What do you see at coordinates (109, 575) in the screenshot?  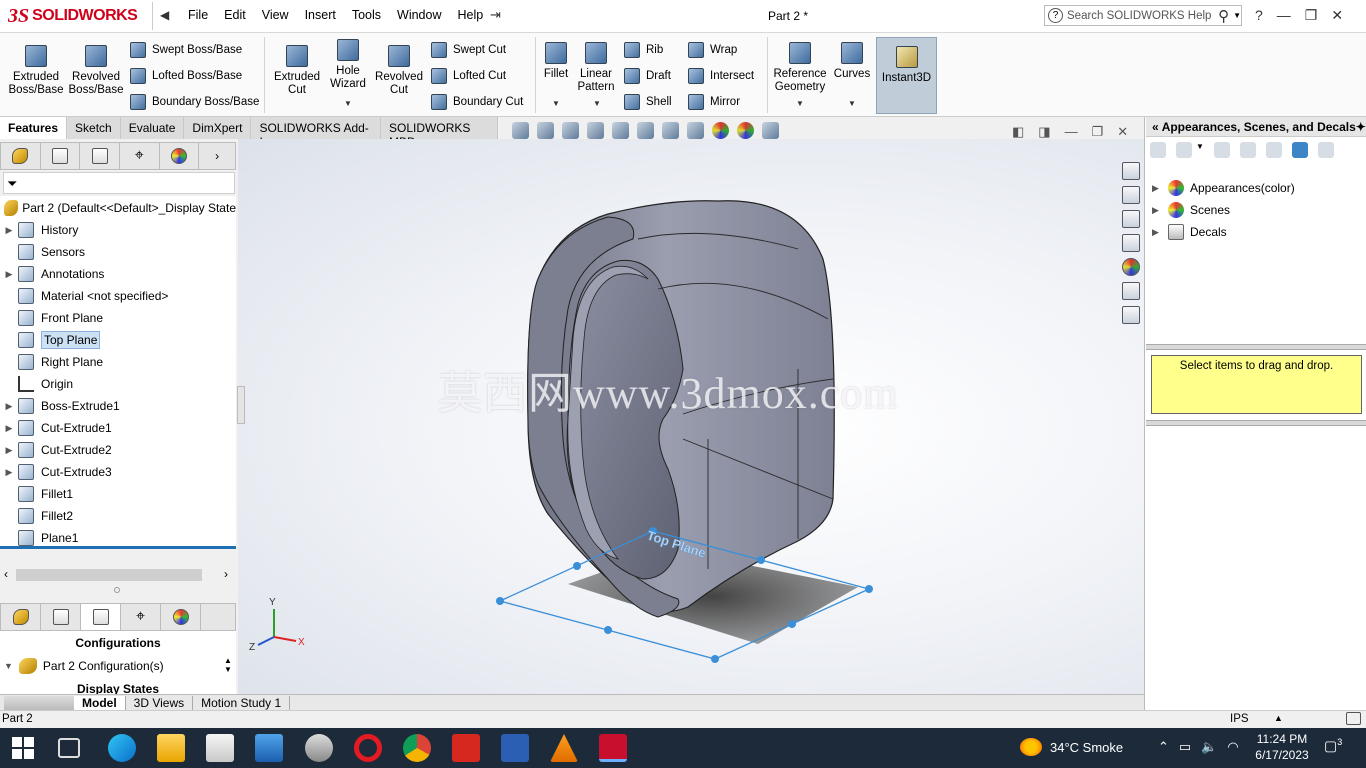 I see `scroll-thumb` at bounding box center [109, 575].